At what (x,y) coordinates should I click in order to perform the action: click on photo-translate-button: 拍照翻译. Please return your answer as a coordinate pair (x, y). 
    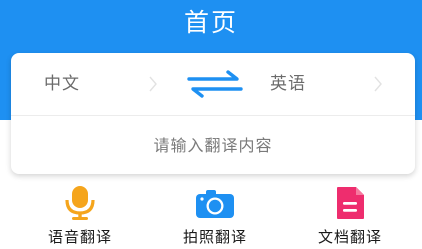
    Looking at the image, I should click on (215, 217).